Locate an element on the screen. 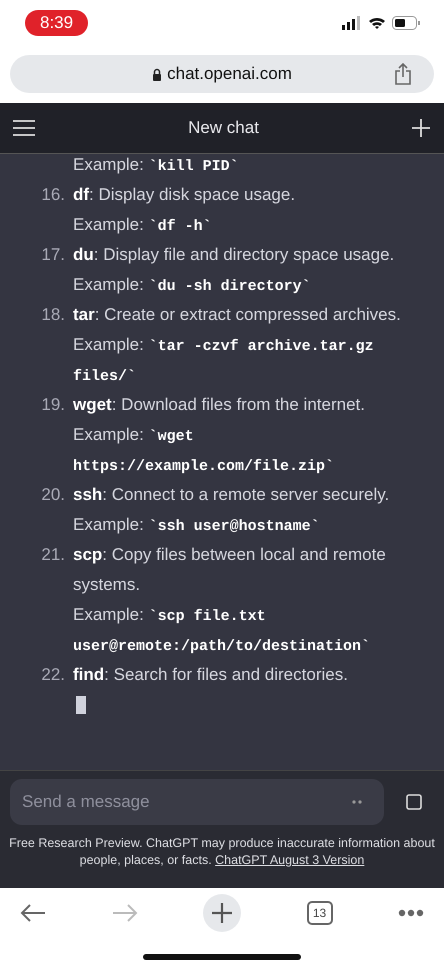  list-item-text: scp: Copy files between local and remote systems. is located at coordinates (230, 570).